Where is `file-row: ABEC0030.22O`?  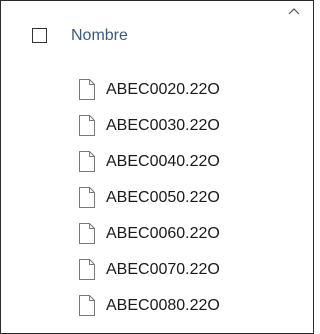
file-row: ABEC0030.22O is located at coordinates (157, 125).